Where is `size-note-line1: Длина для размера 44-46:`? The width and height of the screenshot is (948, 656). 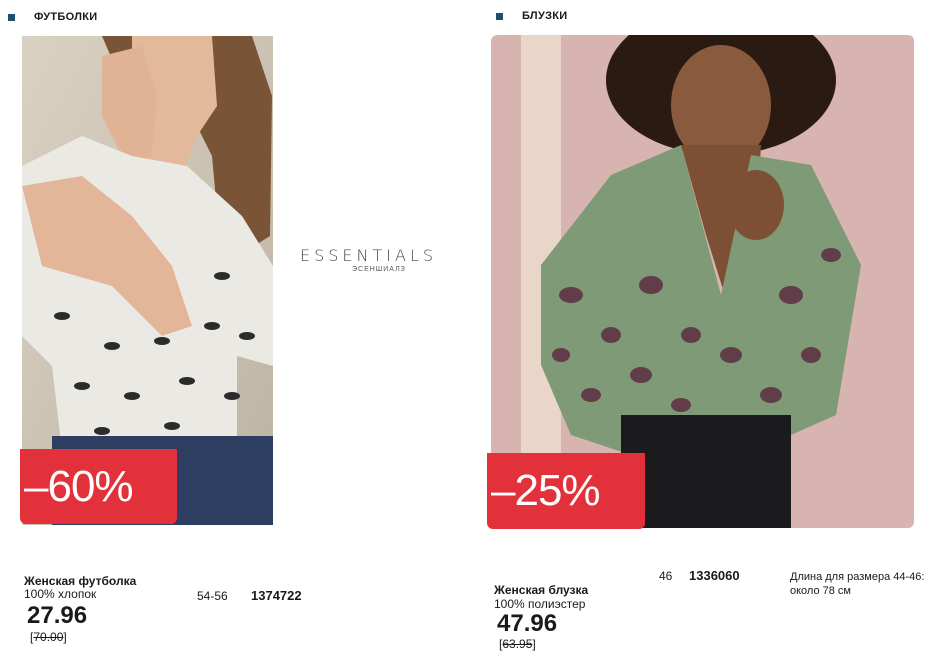 size-note-line1: Длина для размера 44-46: is located at coordinates (857, 577).